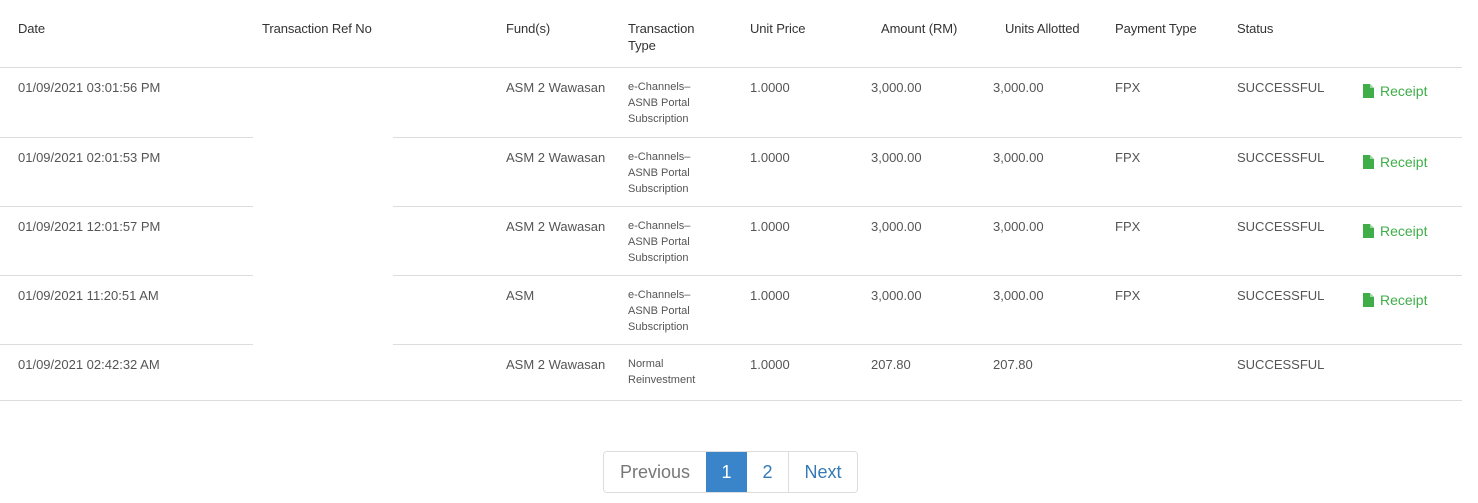 The width and height of the screenshot is (1478, 503). What do you see at coordinates (528, 28) in the screenshot?
I see `header-funds: Fund(s)` at bounding box center [528, 28].